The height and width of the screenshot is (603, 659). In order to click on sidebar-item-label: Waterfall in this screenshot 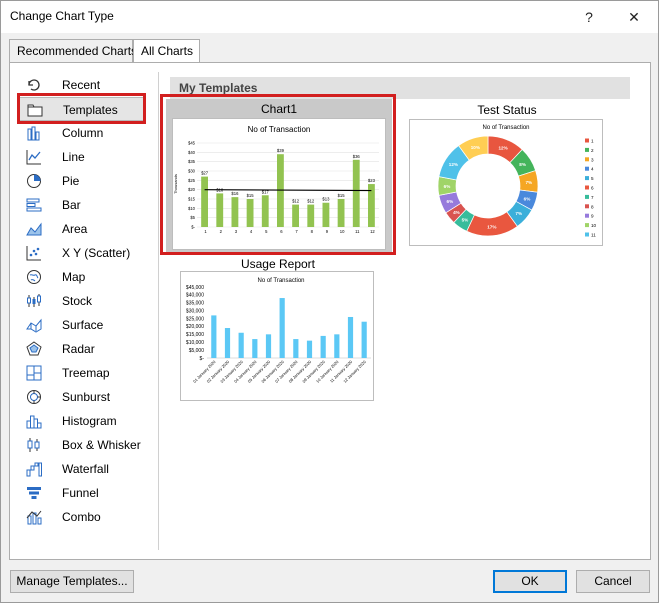, I will do `click(85, 469)`.